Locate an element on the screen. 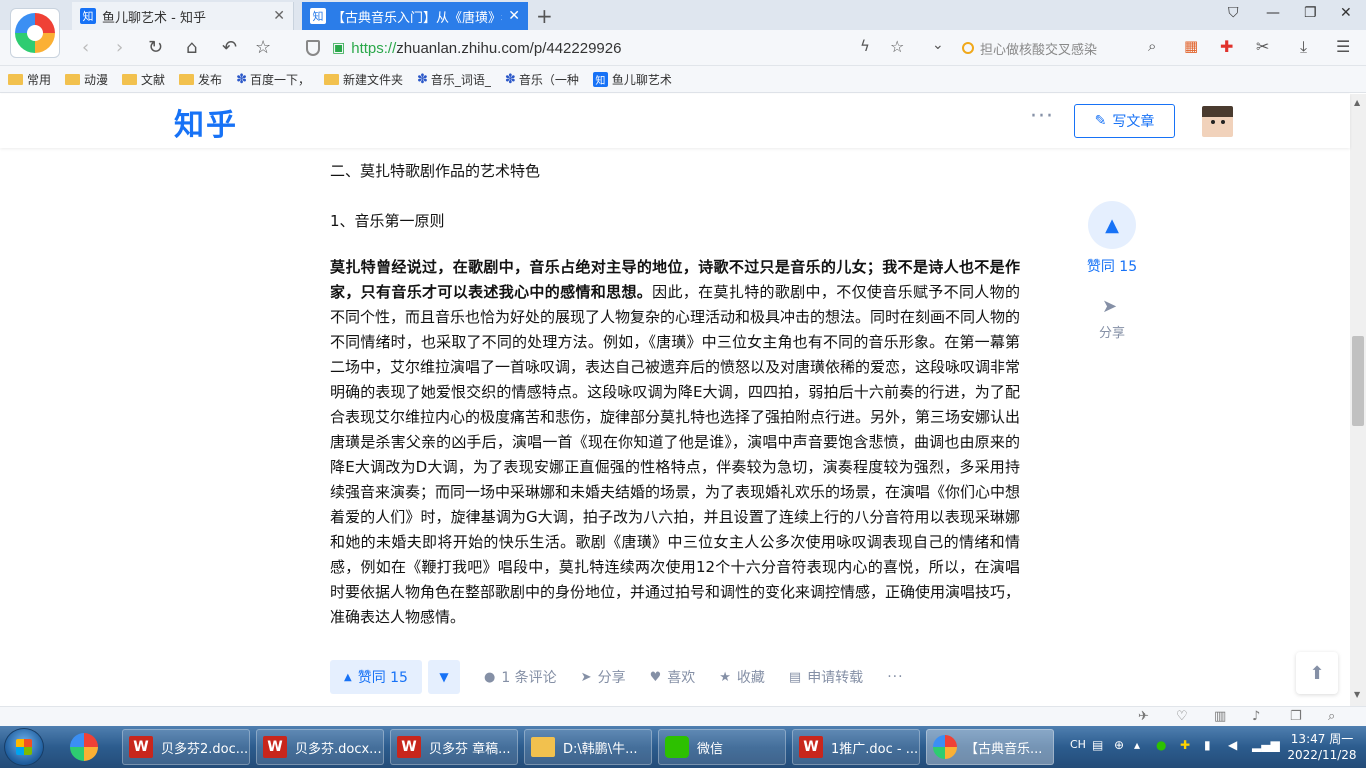 The image size is (1366, 768). back-icon: ‹ is located at coordinates (85, 47).